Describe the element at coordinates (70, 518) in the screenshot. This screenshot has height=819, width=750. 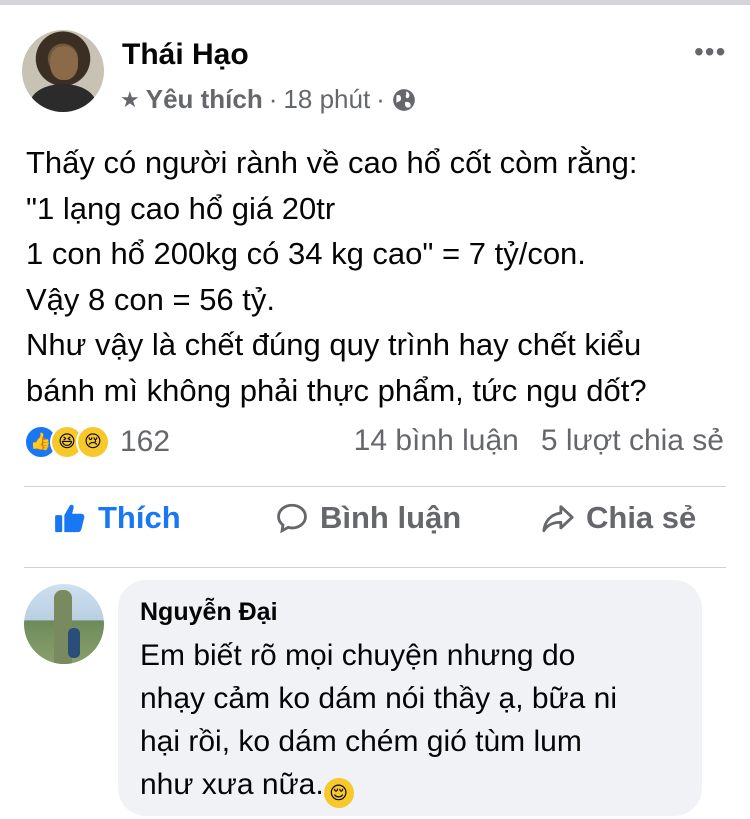
I see `thumbs-up-icon` at that location.